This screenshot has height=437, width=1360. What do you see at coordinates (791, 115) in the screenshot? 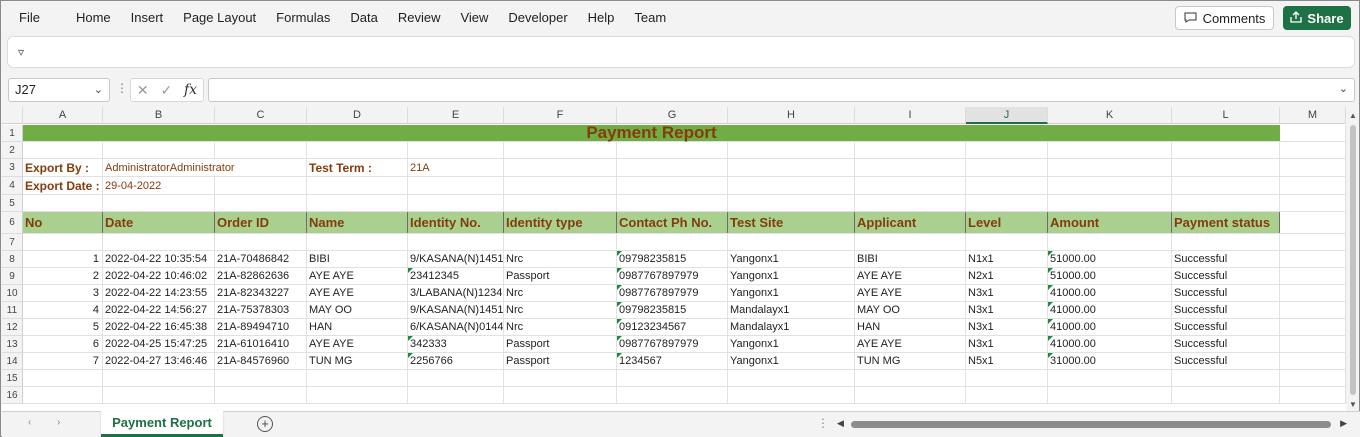
I see `column-header-h: H` at bounding box center [791, 115].